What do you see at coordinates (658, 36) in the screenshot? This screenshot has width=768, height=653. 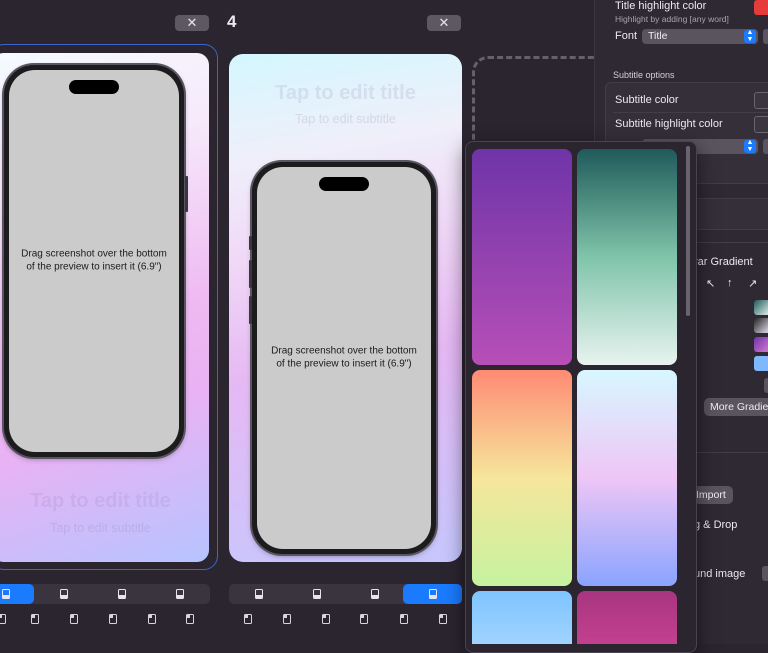 I see `font-select-value: Title` at bounding box center [658, 36].